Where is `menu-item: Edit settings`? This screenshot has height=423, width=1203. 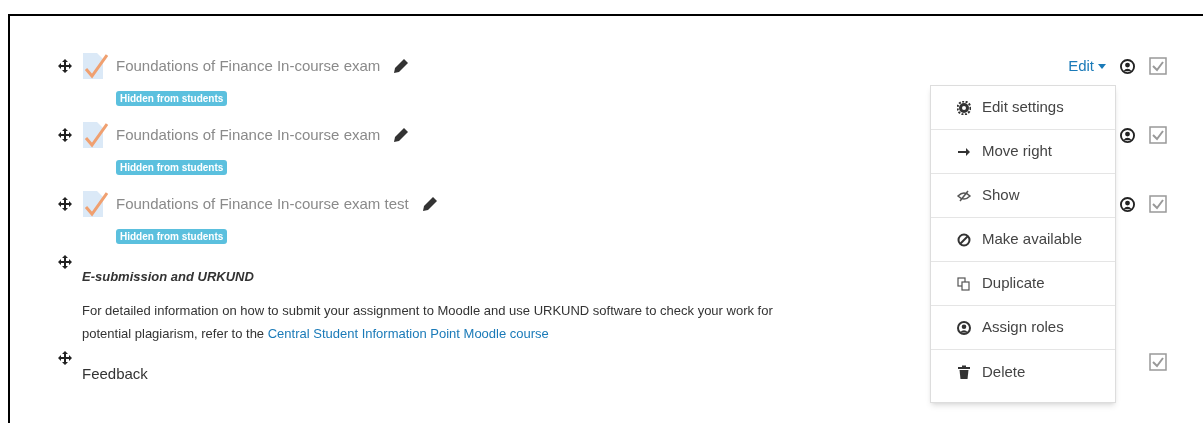
menu-item: Edit settings is located at coordinates (1023, 108).